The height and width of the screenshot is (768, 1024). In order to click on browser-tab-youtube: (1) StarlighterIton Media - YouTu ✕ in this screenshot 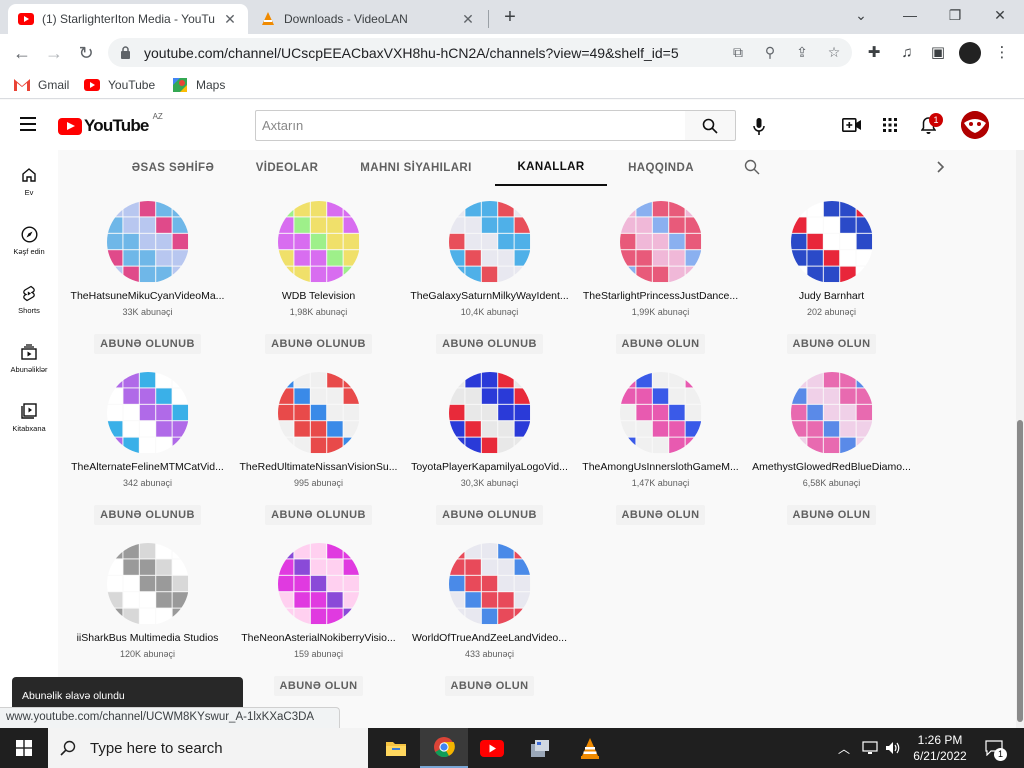, I will do `click(128, 19)`.